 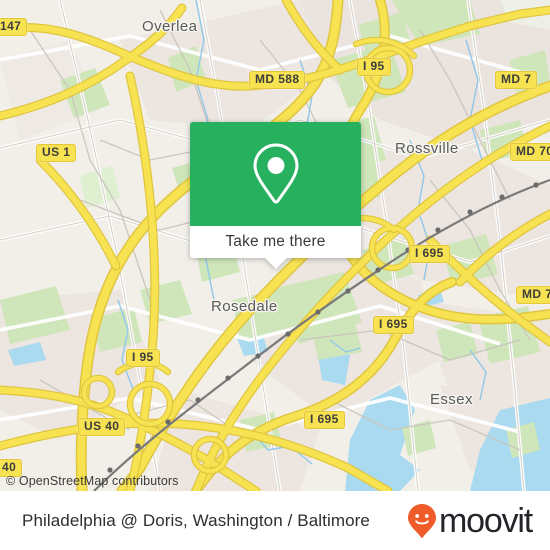 I want to click on callout-footer: Take me there, so click(x=275, y=247).